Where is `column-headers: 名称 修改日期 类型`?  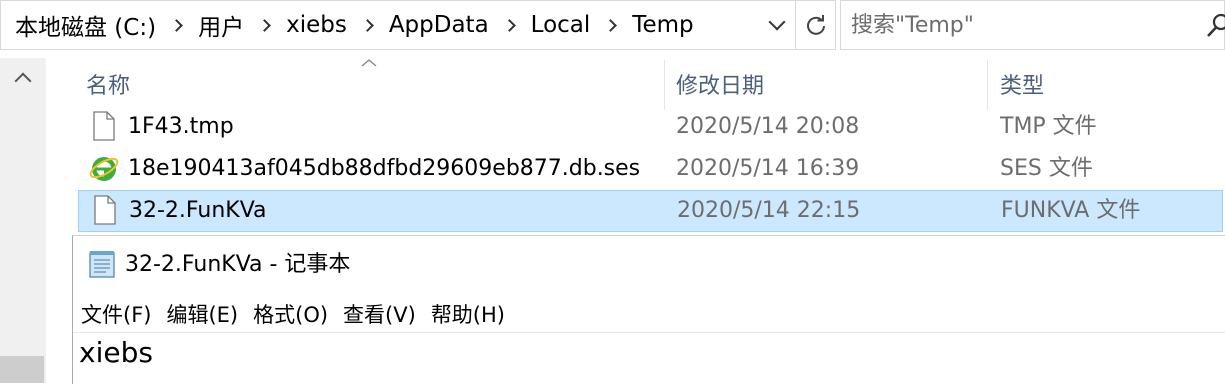 column-headers: 名称 修改日期 类型 is located at coordinates (651, 84).